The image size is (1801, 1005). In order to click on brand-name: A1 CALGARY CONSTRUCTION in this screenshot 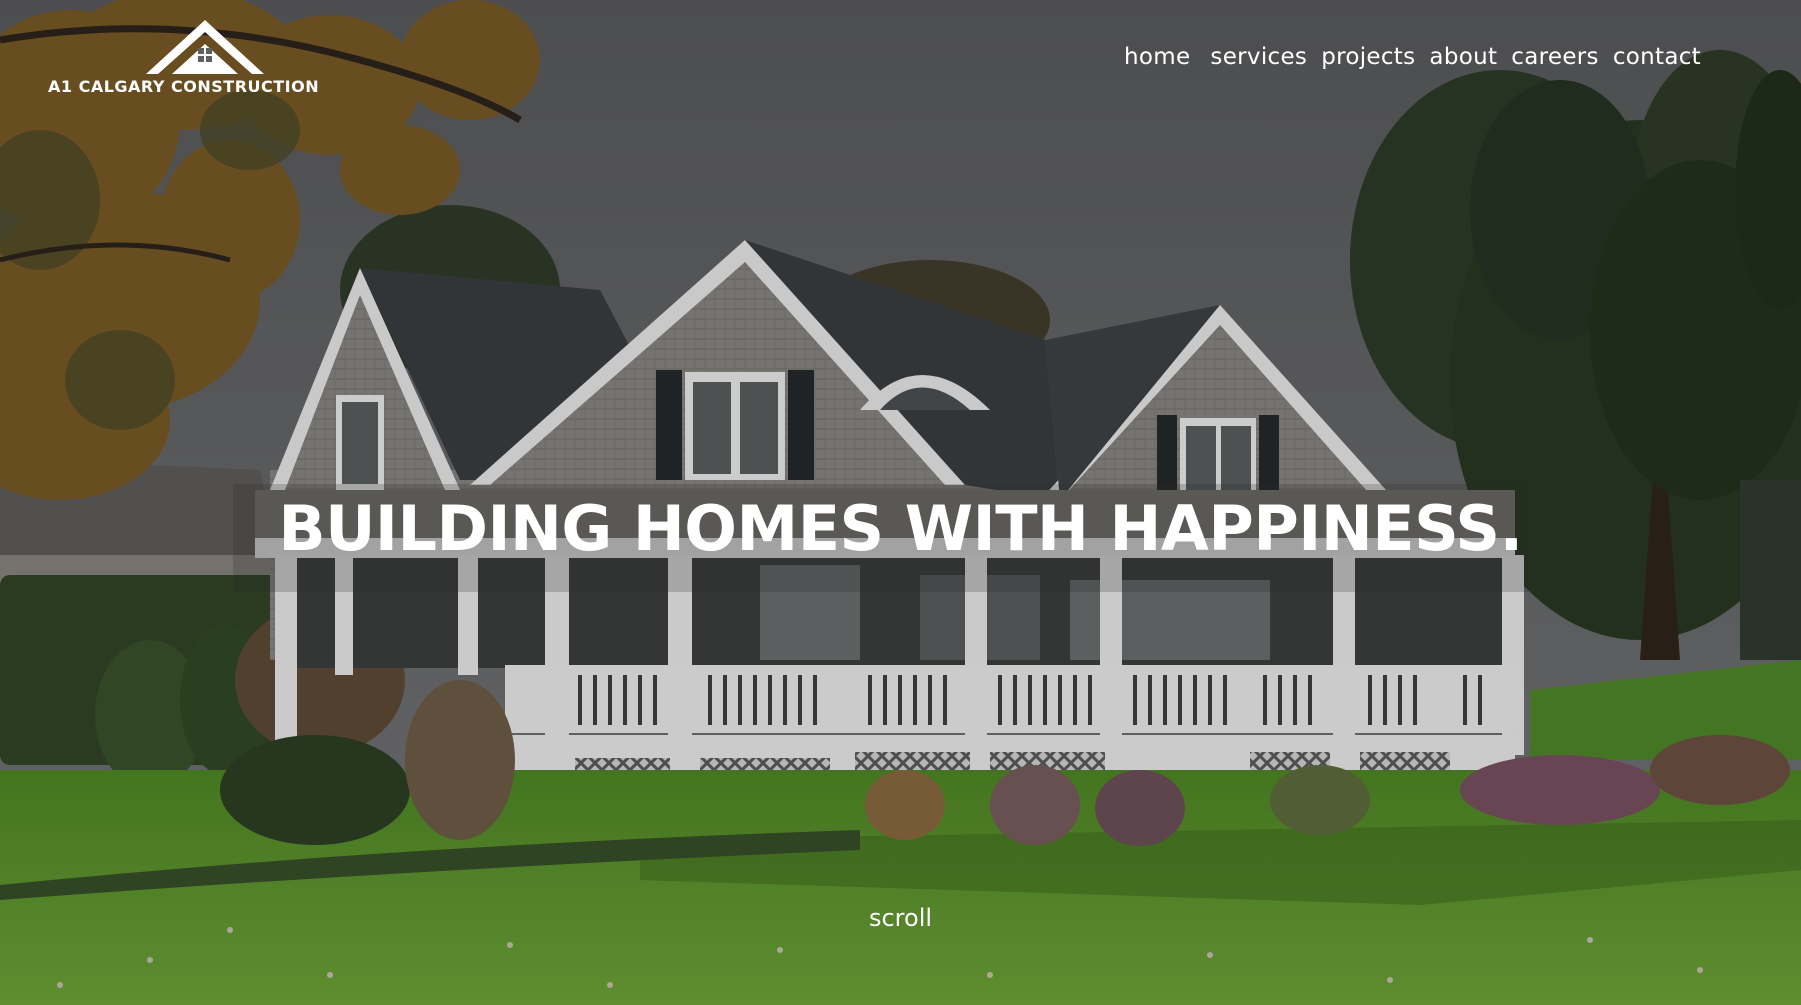, I will do `click(184, 86)`.